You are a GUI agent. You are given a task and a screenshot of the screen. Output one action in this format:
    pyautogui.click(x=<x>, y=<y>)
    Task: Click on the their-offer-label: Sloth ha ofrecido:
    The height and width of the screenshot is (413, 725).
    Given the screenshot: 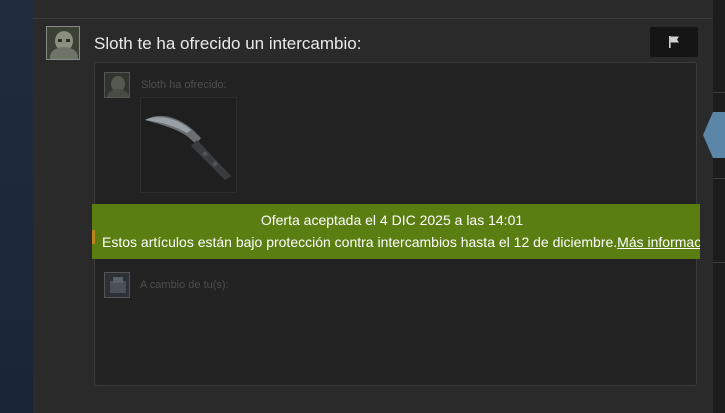 What is the action you would take?
    pyautogui.click(x=184, y=85)
    